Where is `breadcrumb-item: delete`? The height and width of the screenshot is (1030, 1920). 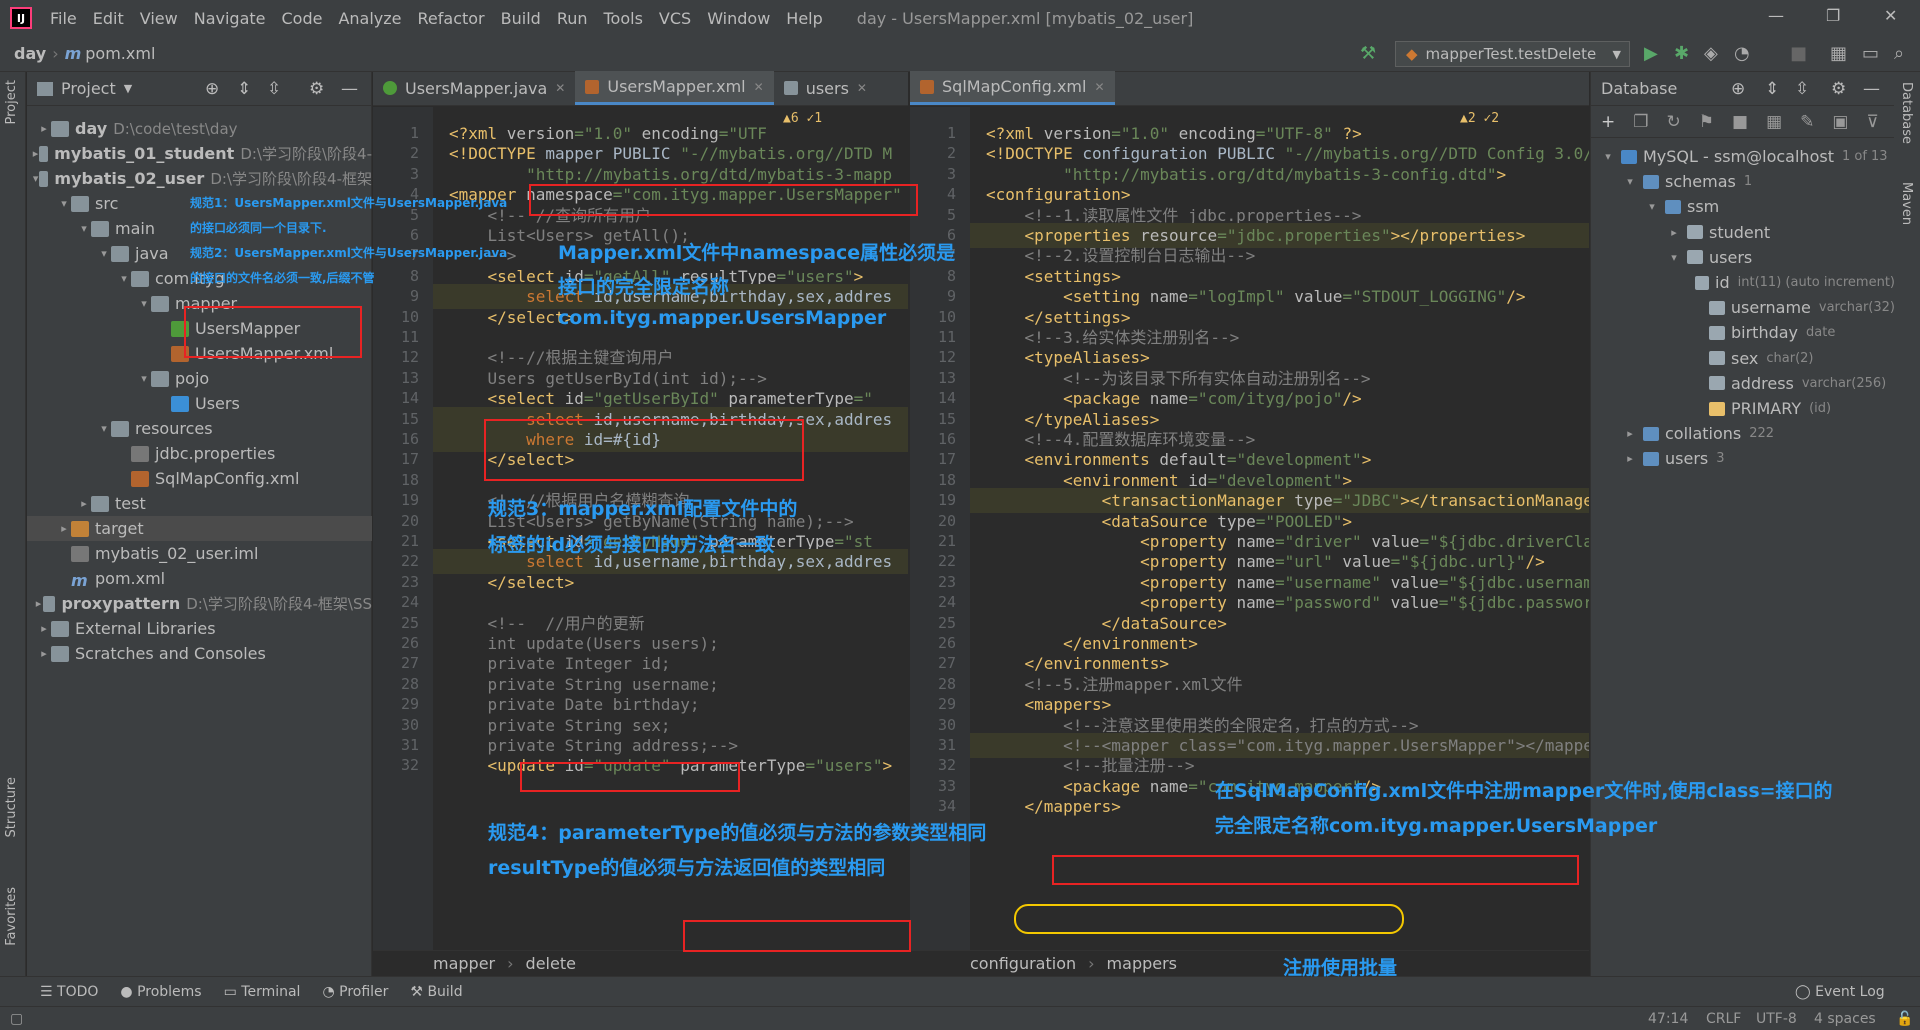
breadcrumb-item: delete is located at coordinates (551, 963).